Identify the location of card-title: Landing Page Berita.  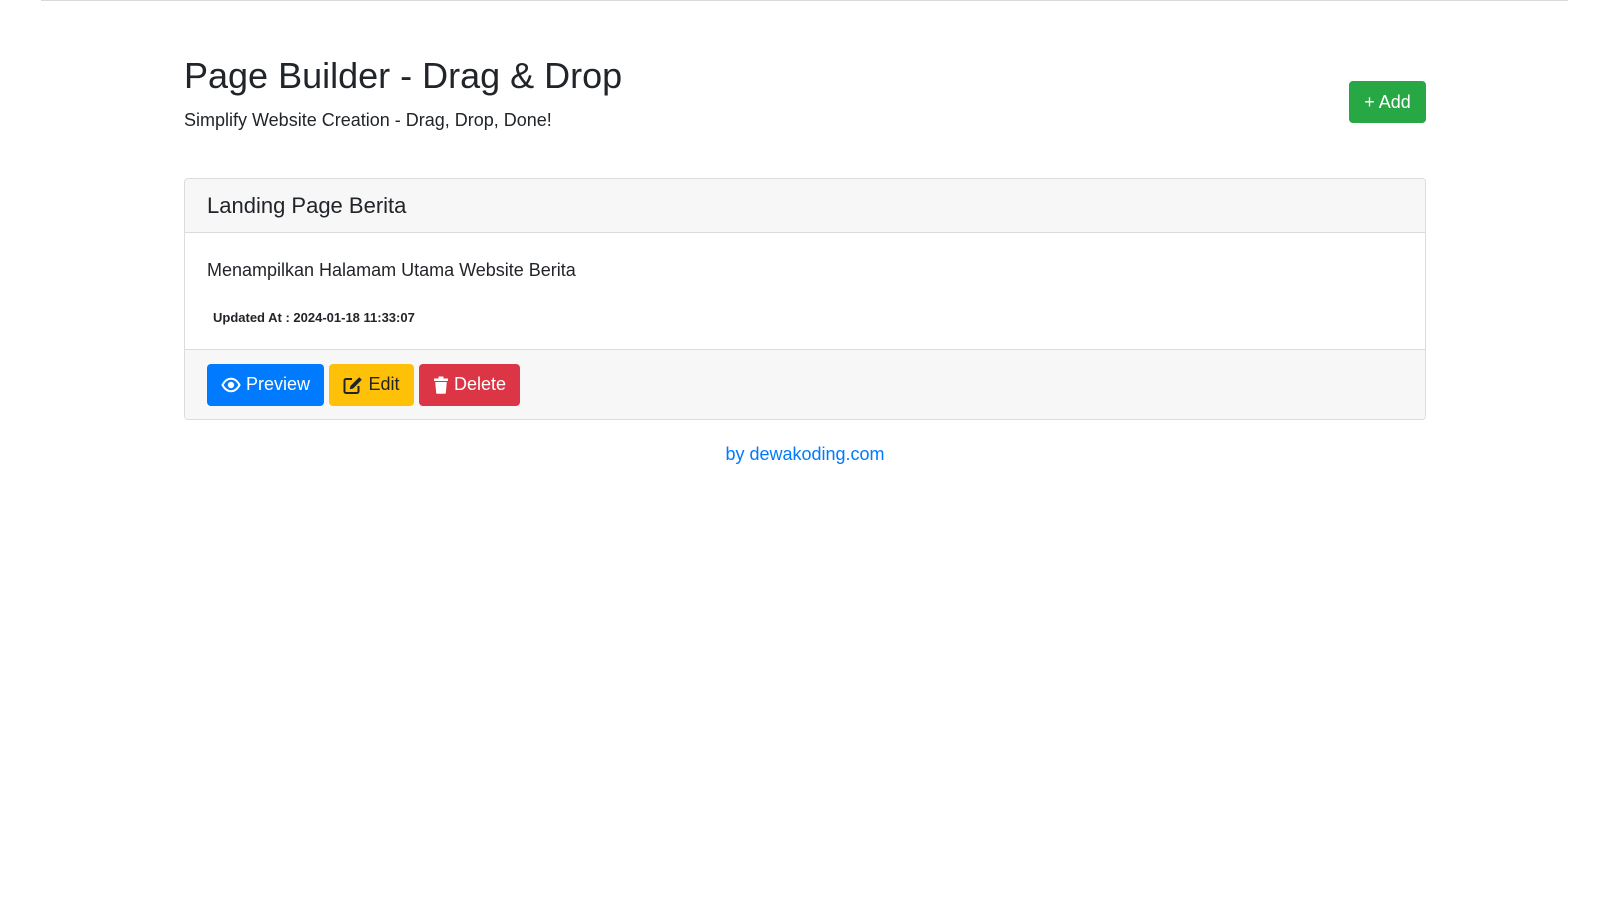
(307, 205).